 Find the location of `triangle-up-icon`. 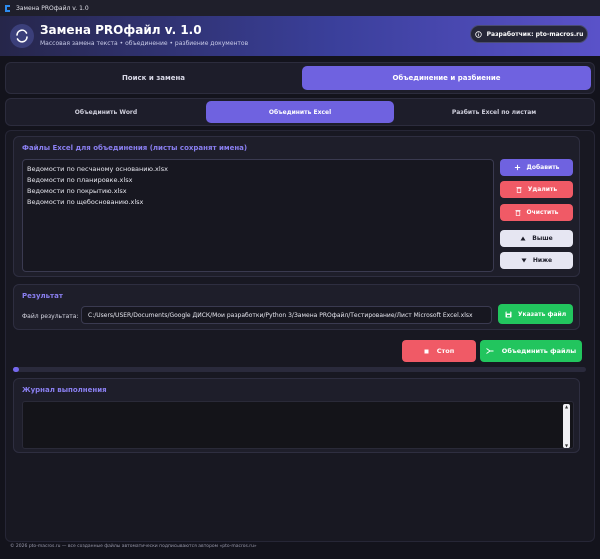

triangle-up-icon is located at coordinates (523, 238).